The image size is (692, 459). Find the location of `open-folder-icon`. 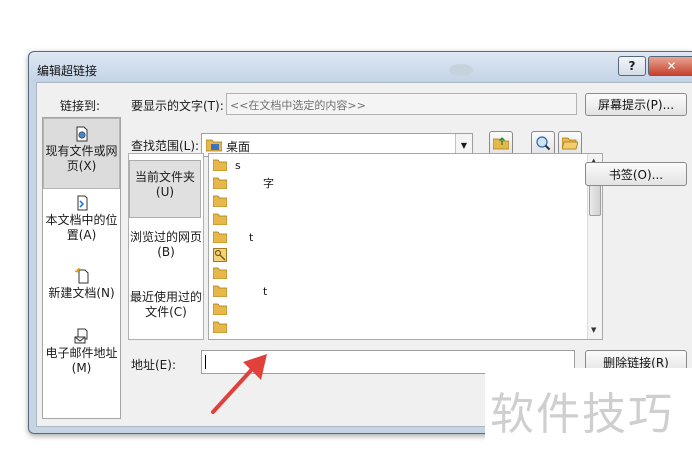

open-folder-icon is located at coordinates (570, 143).